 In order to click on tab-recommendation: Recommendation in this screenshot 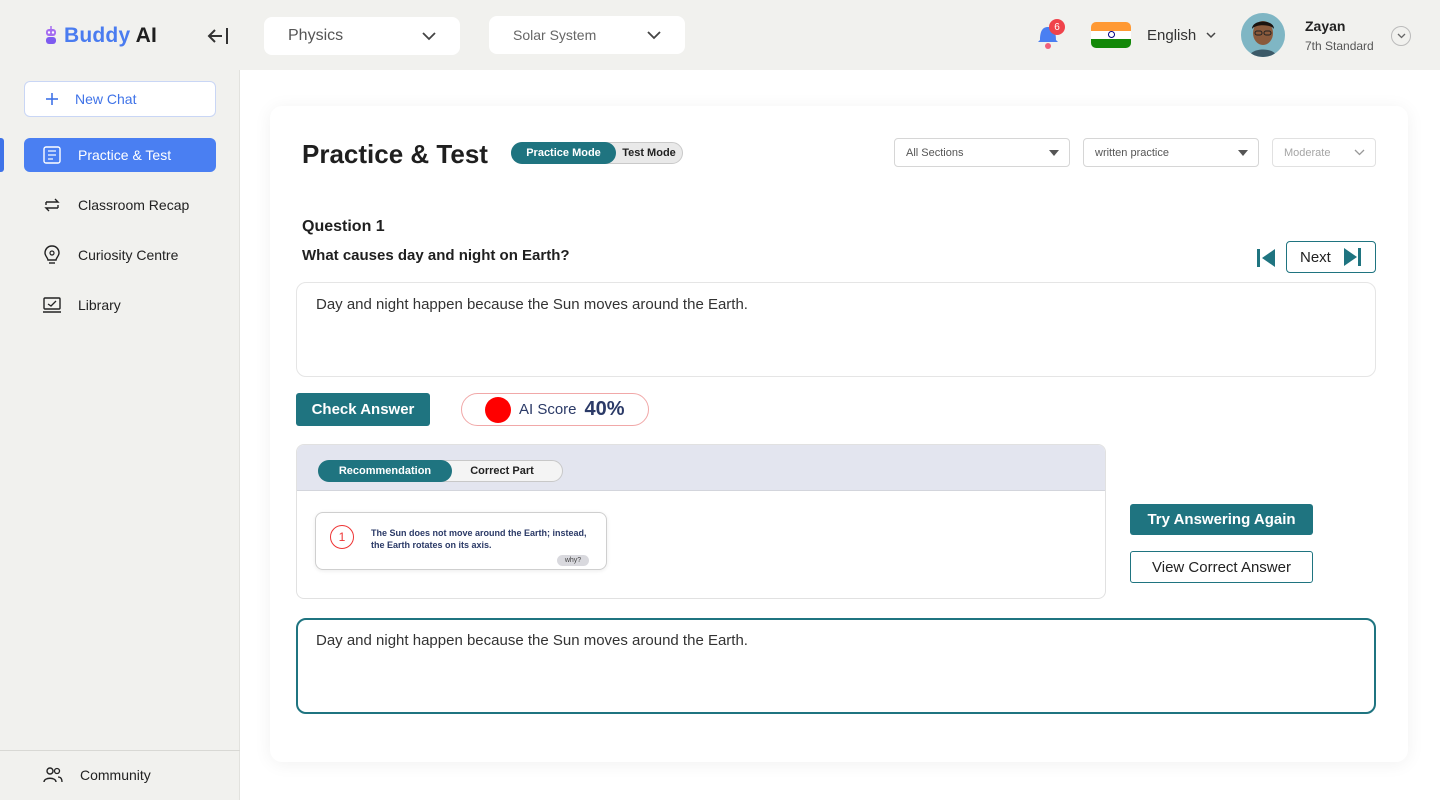, I will do `click(385, 471)`.